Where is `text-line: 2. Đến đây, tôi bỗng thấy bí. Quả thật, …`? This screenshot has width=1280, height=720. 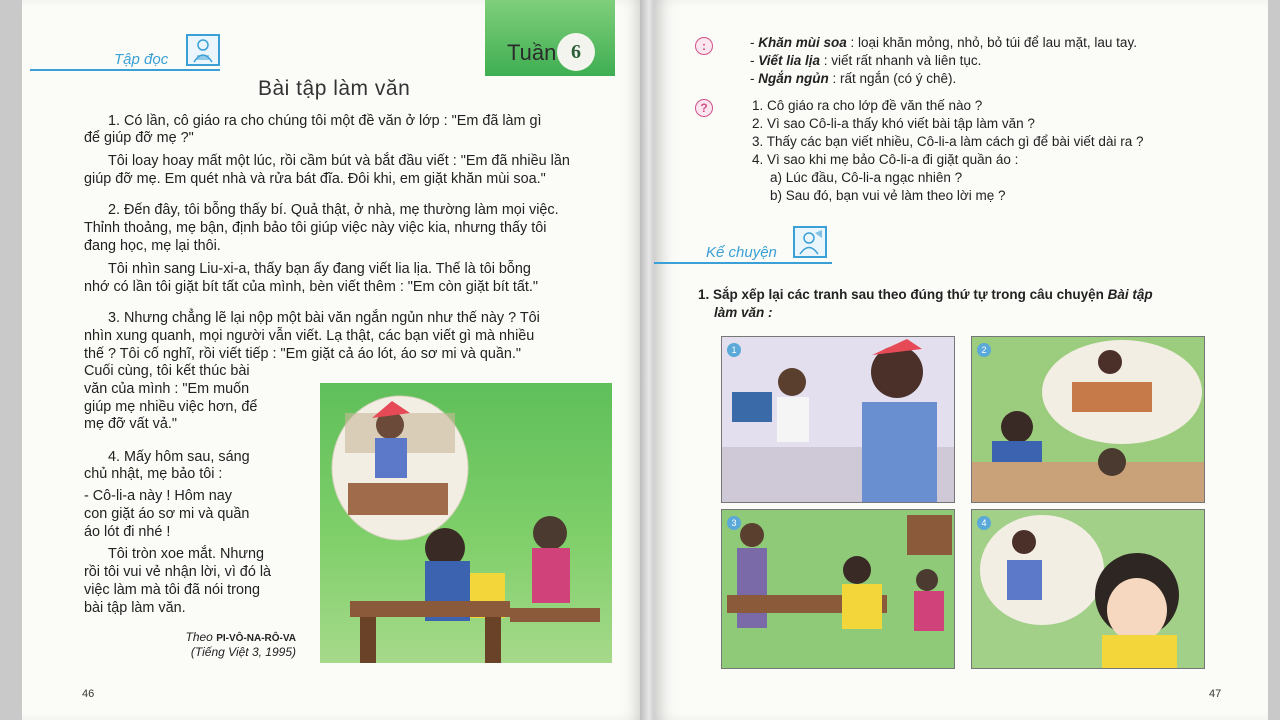
text-line: 2. Đến đây, tôi bỗng thấy bí. Quả thật, … is located at coordinates (333, 210).